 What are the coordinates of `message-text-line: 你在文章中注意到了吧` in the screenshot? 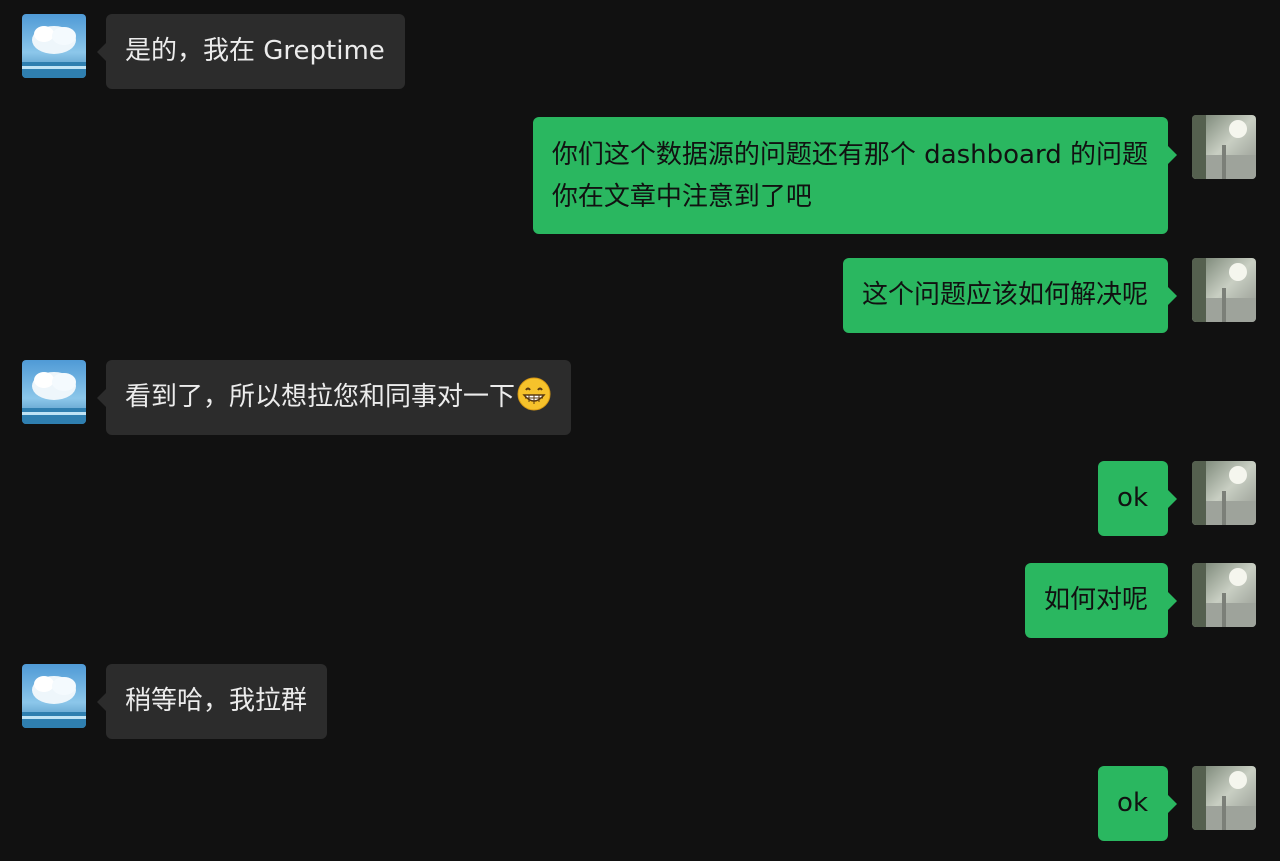 It's located at (681, 197).